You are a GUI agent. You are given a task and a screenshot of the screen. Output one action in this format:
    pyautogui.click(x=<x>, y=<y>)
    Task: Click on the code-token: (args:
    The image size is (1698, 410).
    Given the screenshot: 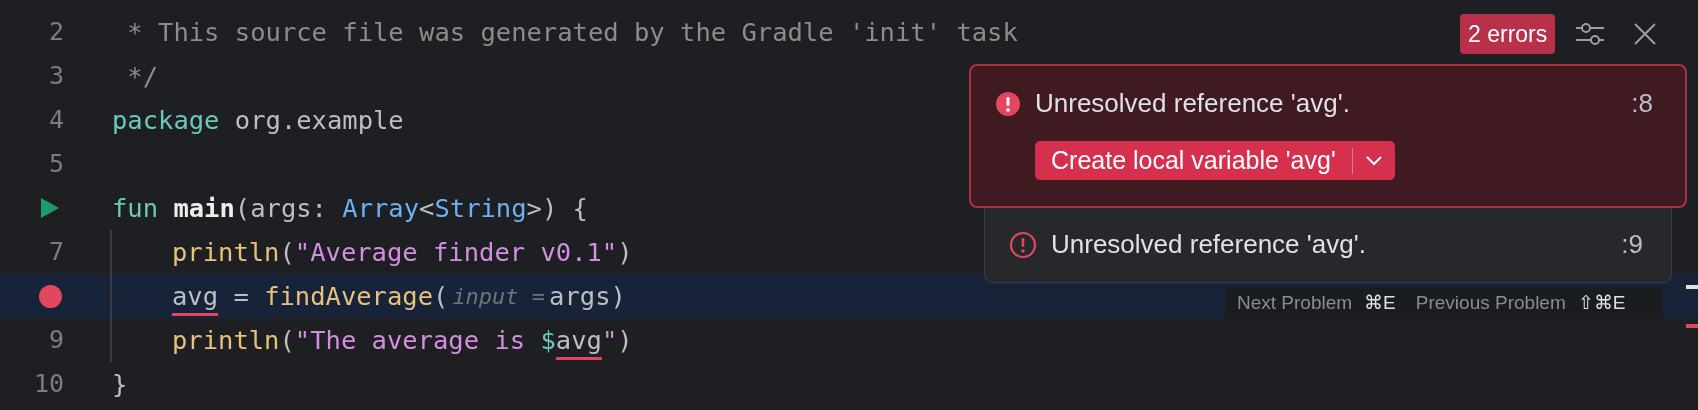 What is the action you would take?
    pyautogui.click(x=281, y=208)
    